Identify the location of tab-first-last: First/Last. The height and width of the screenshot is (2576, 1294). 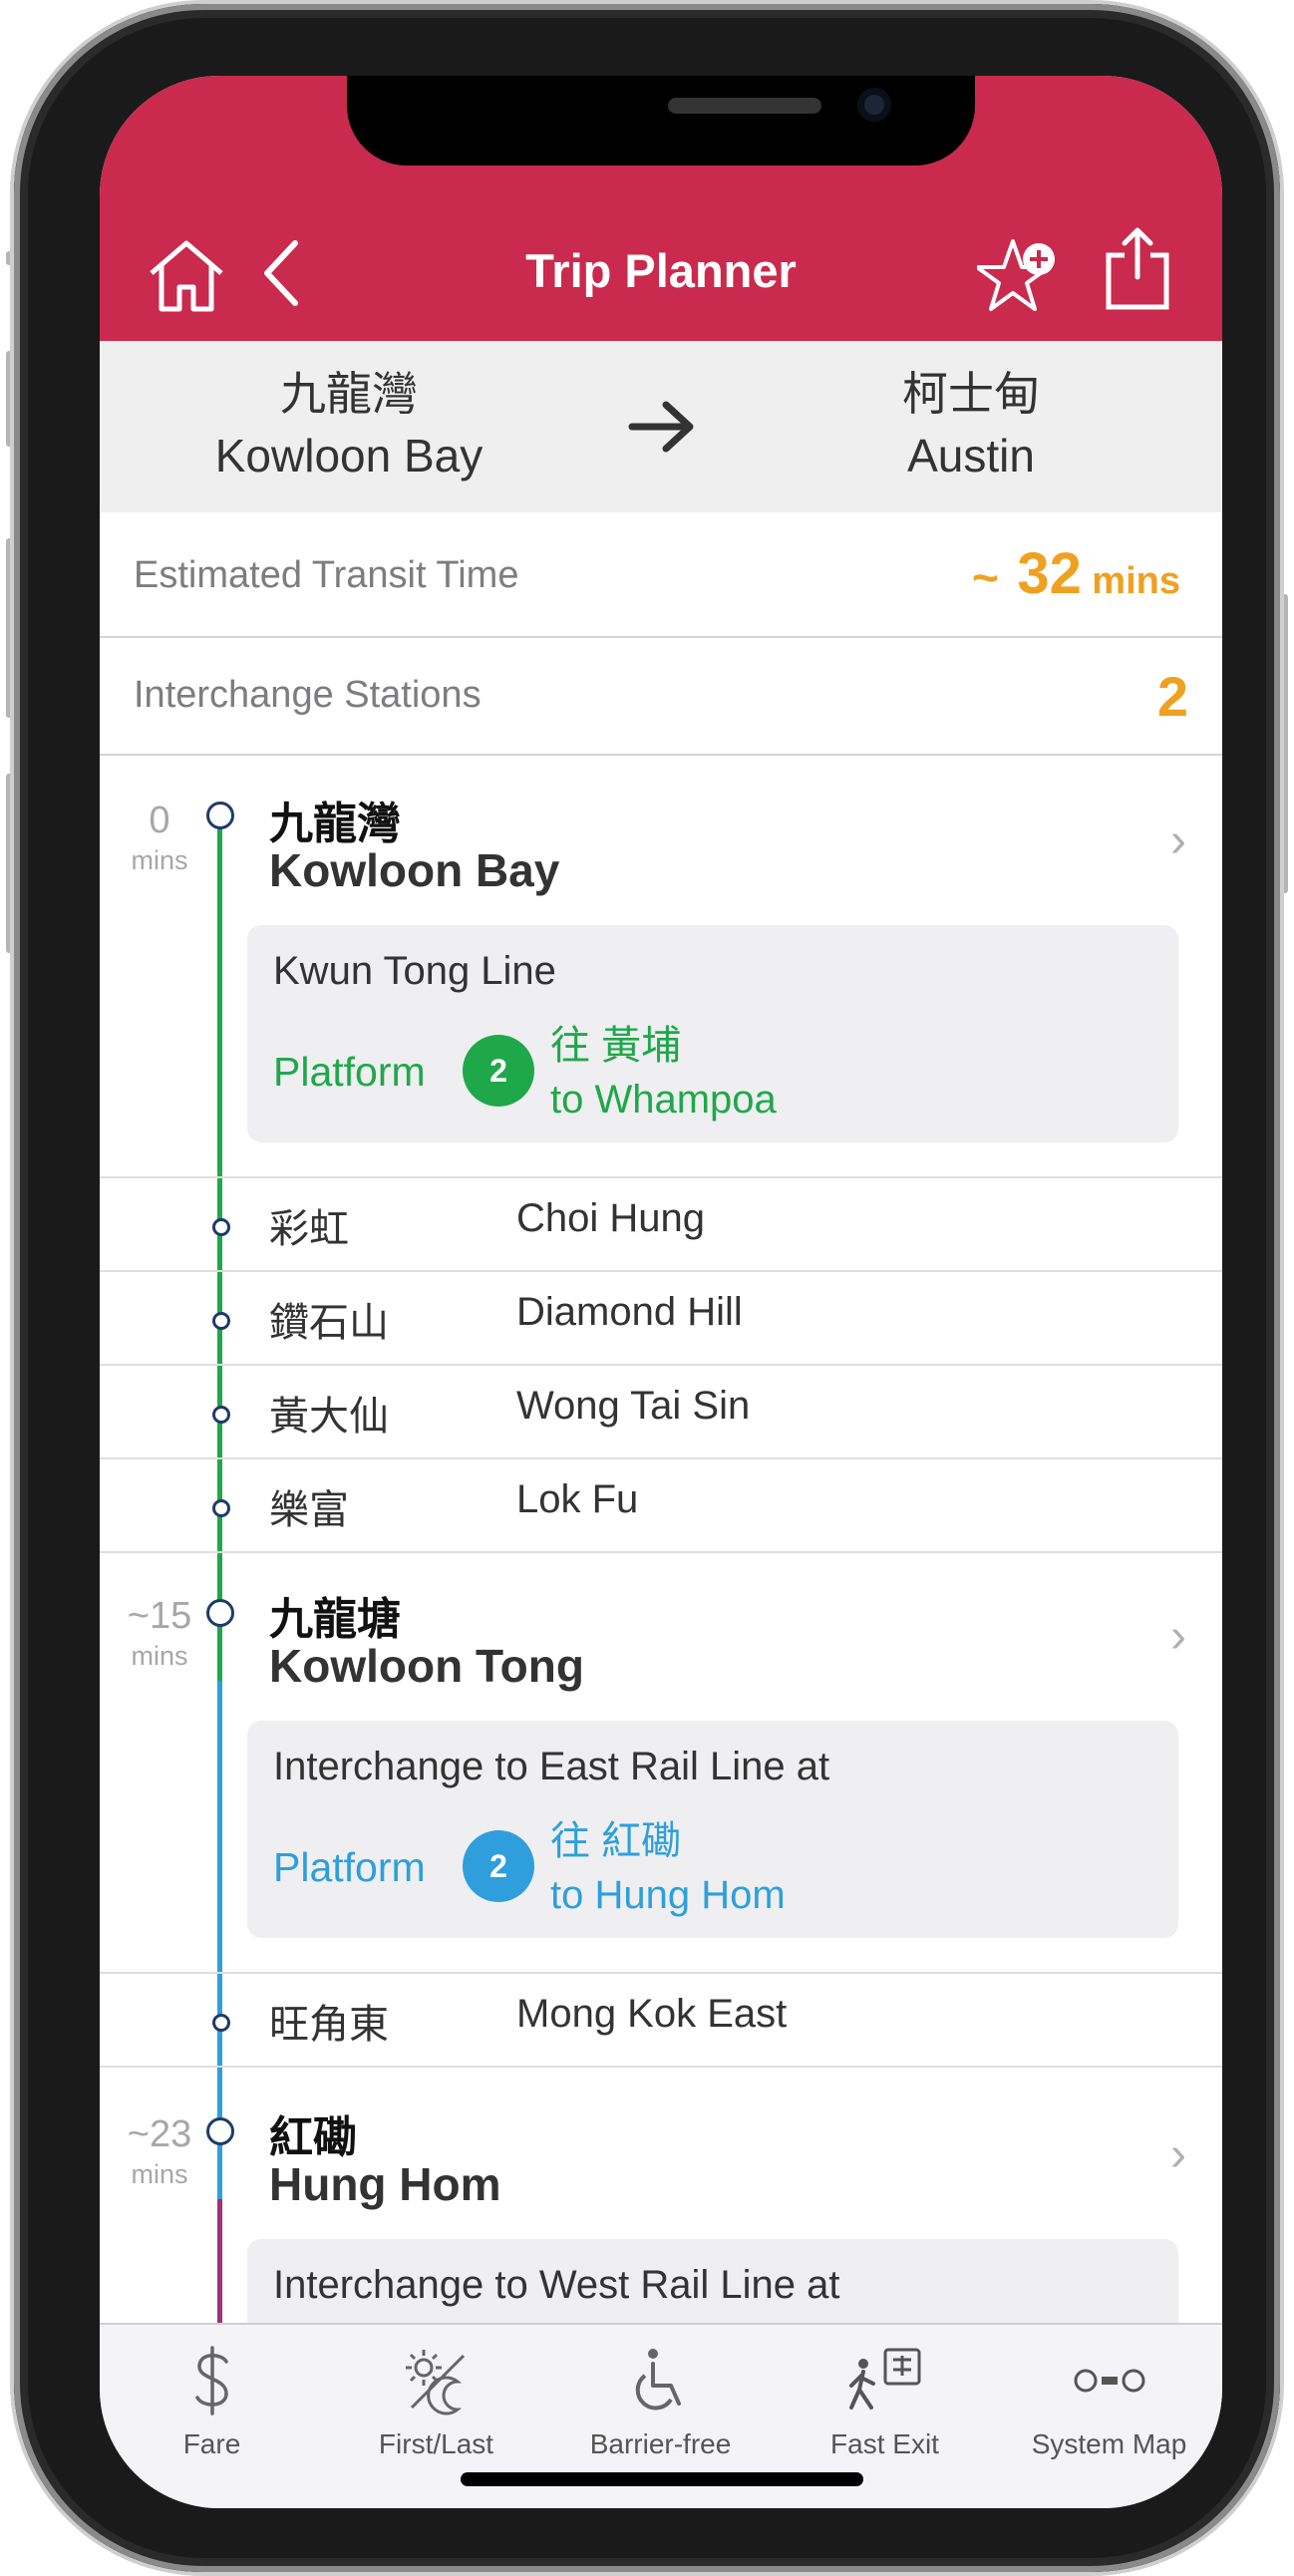
(436, 2400).